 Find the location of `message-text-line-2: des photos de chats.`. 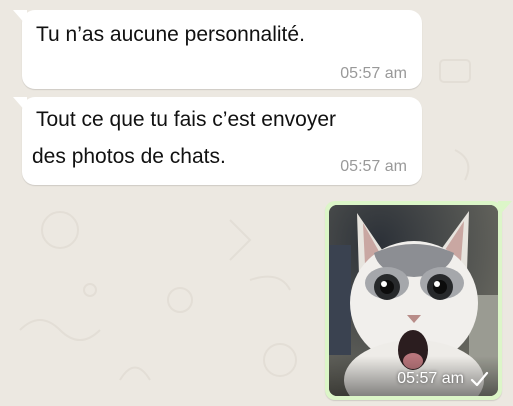

message-text-line-2: des photos de chats. is located at coordinates (129, 156).